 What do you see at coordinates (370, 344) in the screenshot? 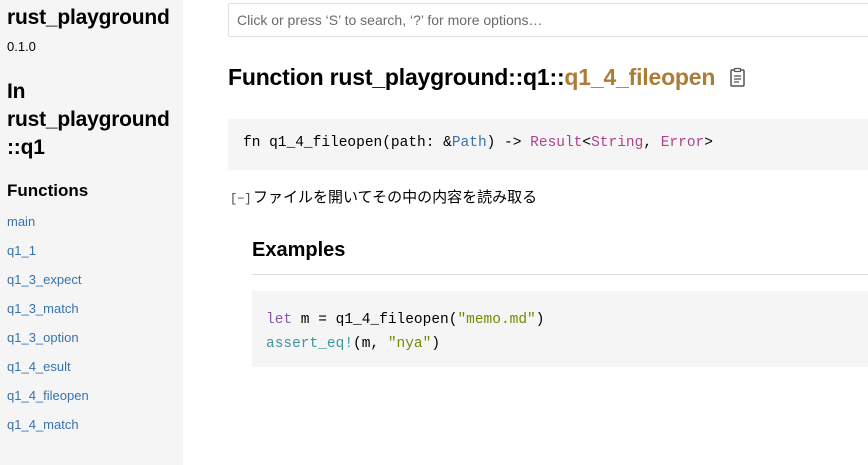
I see `code-text: (m,` at bounding box center [370, 344].